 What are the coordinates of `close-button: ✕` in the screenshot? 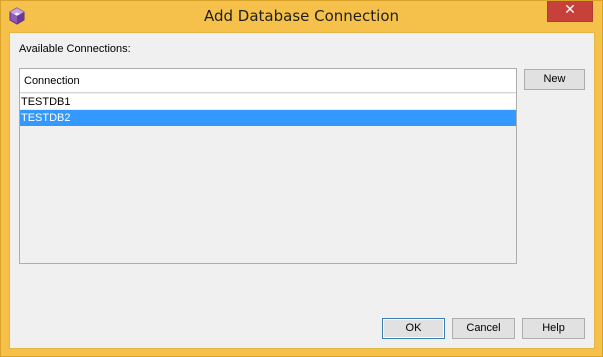 It's located at (570, 11).